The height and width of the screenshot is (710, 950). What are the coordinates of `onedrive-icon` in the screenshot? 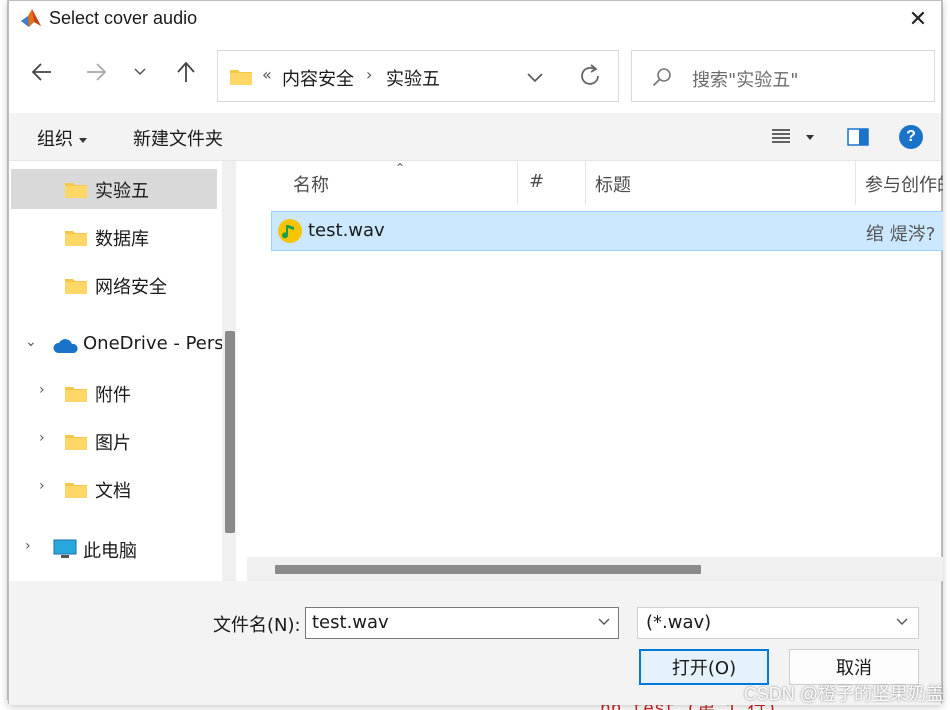 It's located at (65, 346).